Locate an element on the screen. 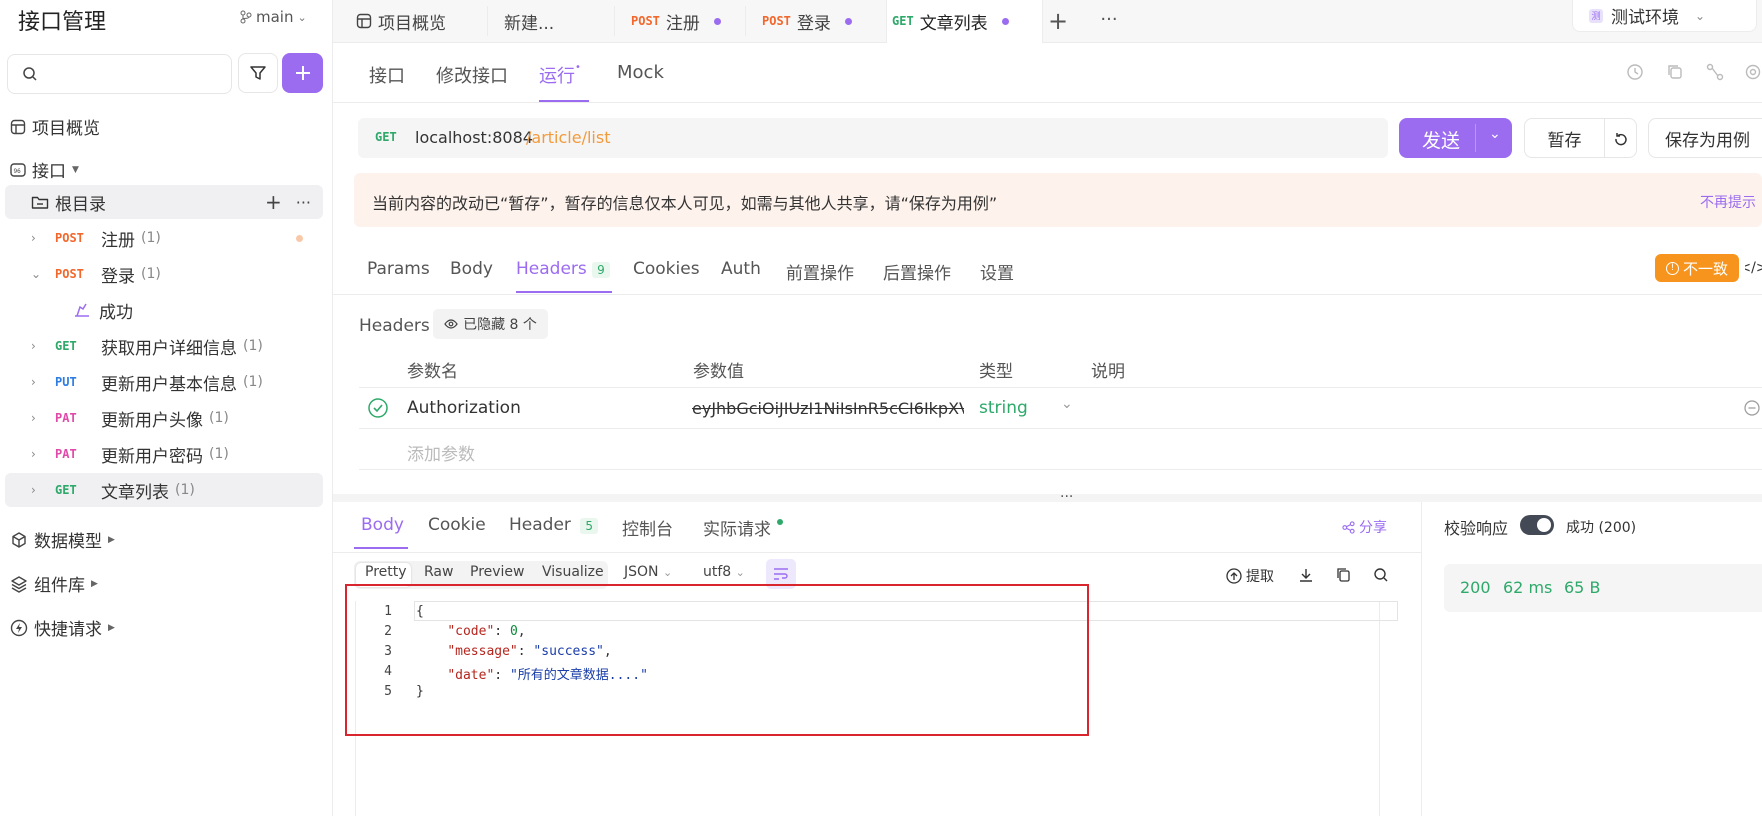 This screenshot has height=816, width=1762. count-badge: 5 is located at coordinates (589, 526).